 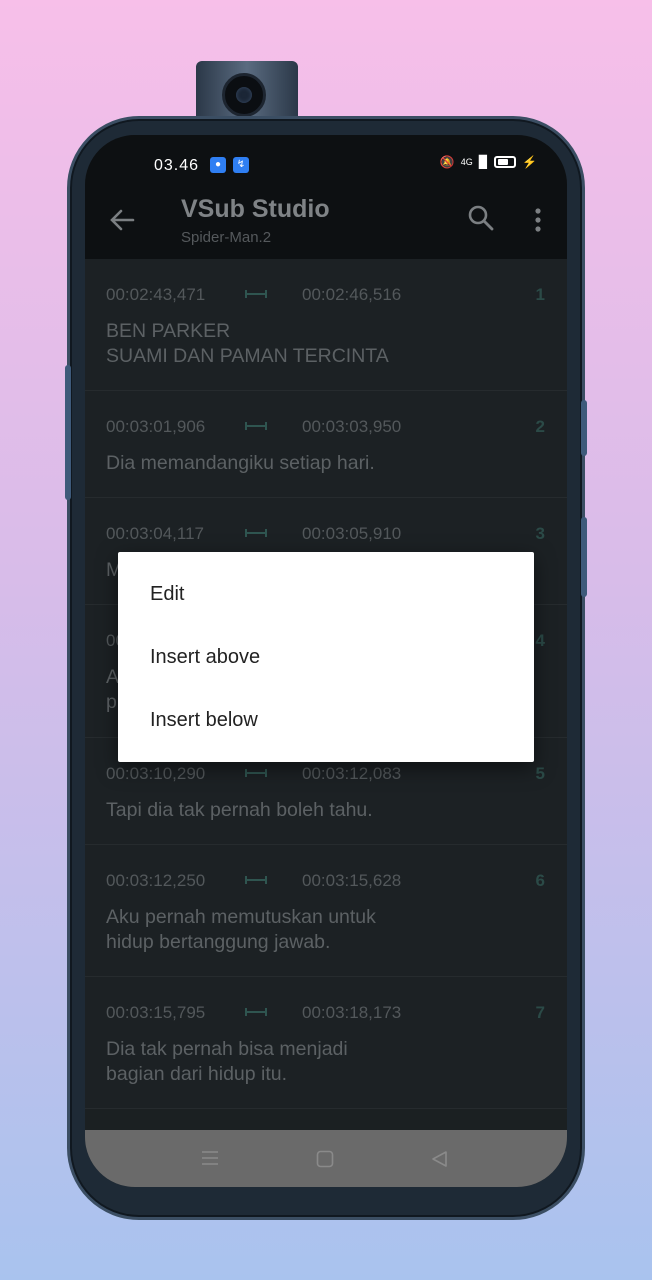 What do you see at coordinates (483, 162) in the screenshot?
I see `signal-icon: ▉` at bounding box center [483, 162].